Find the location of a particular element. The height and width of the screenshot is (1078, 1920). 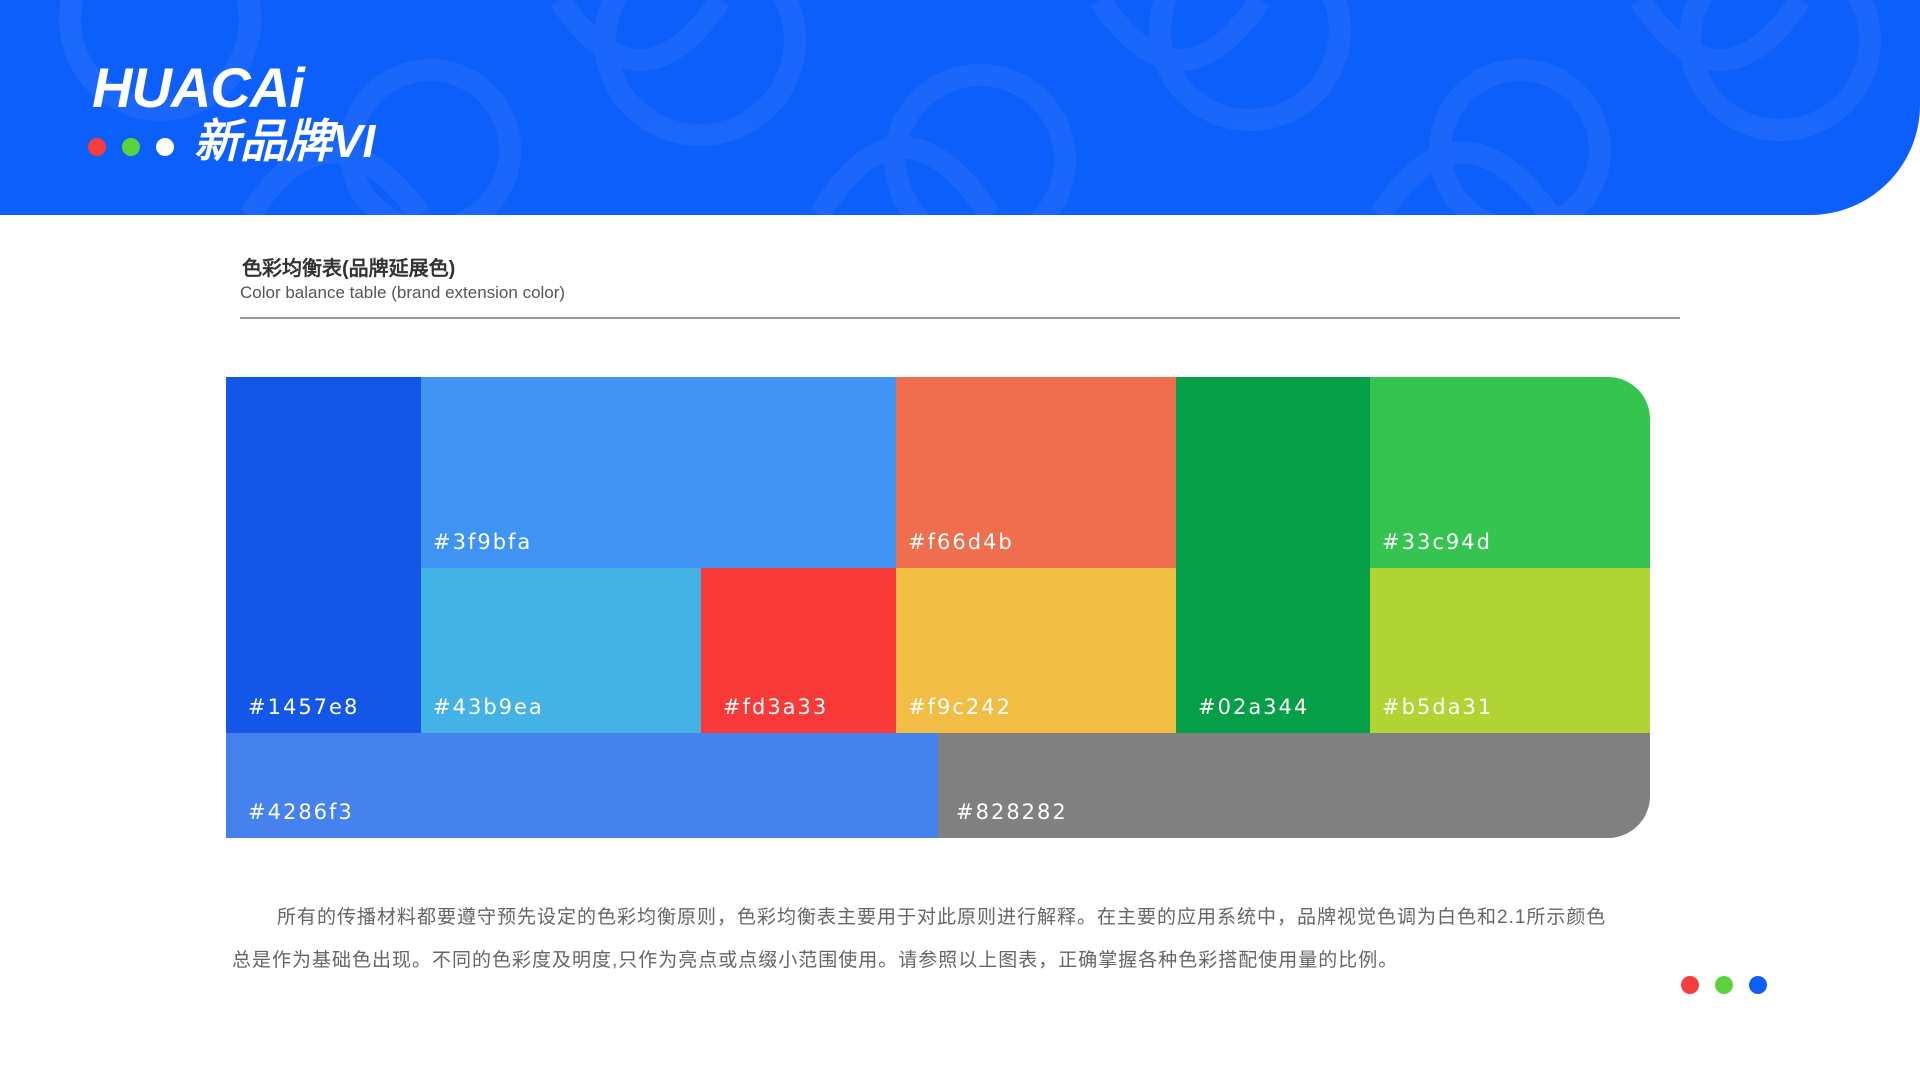

section-title: 色彩均衡表(品牌延展色) is located at coordinates (349, 269).